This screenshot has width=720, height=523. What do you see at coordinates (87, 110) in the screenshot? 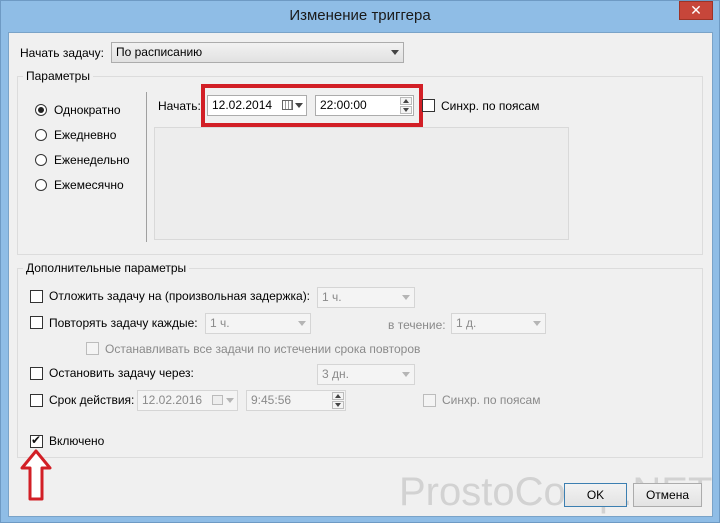
I see `radio-once-label: Однократно` at bounding box center [87, 110].